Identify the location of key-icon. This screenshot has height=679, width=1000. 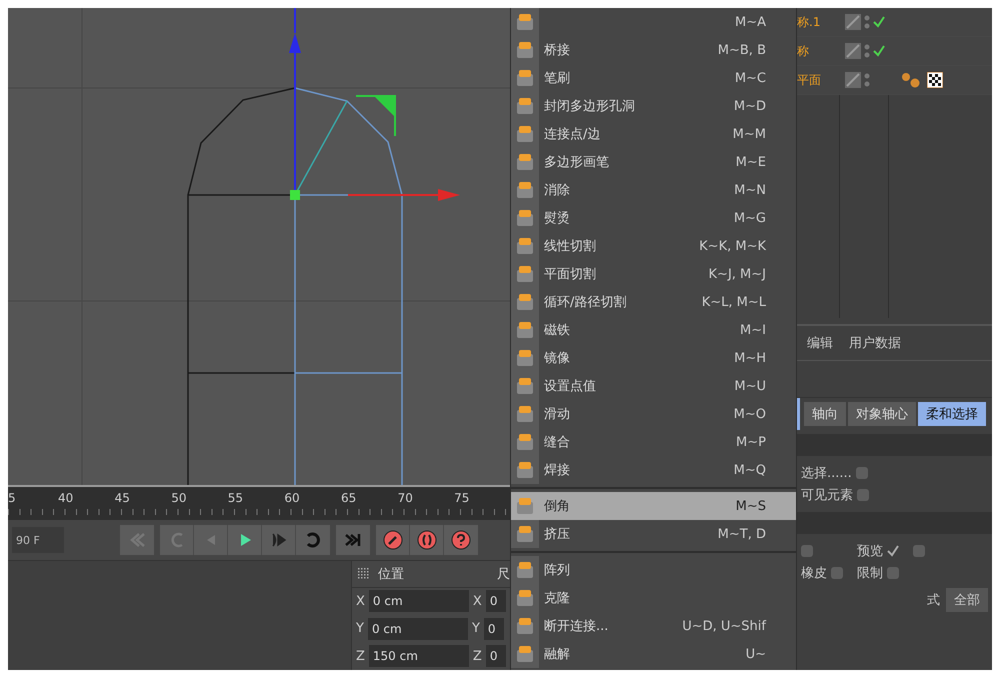
(392, 540).